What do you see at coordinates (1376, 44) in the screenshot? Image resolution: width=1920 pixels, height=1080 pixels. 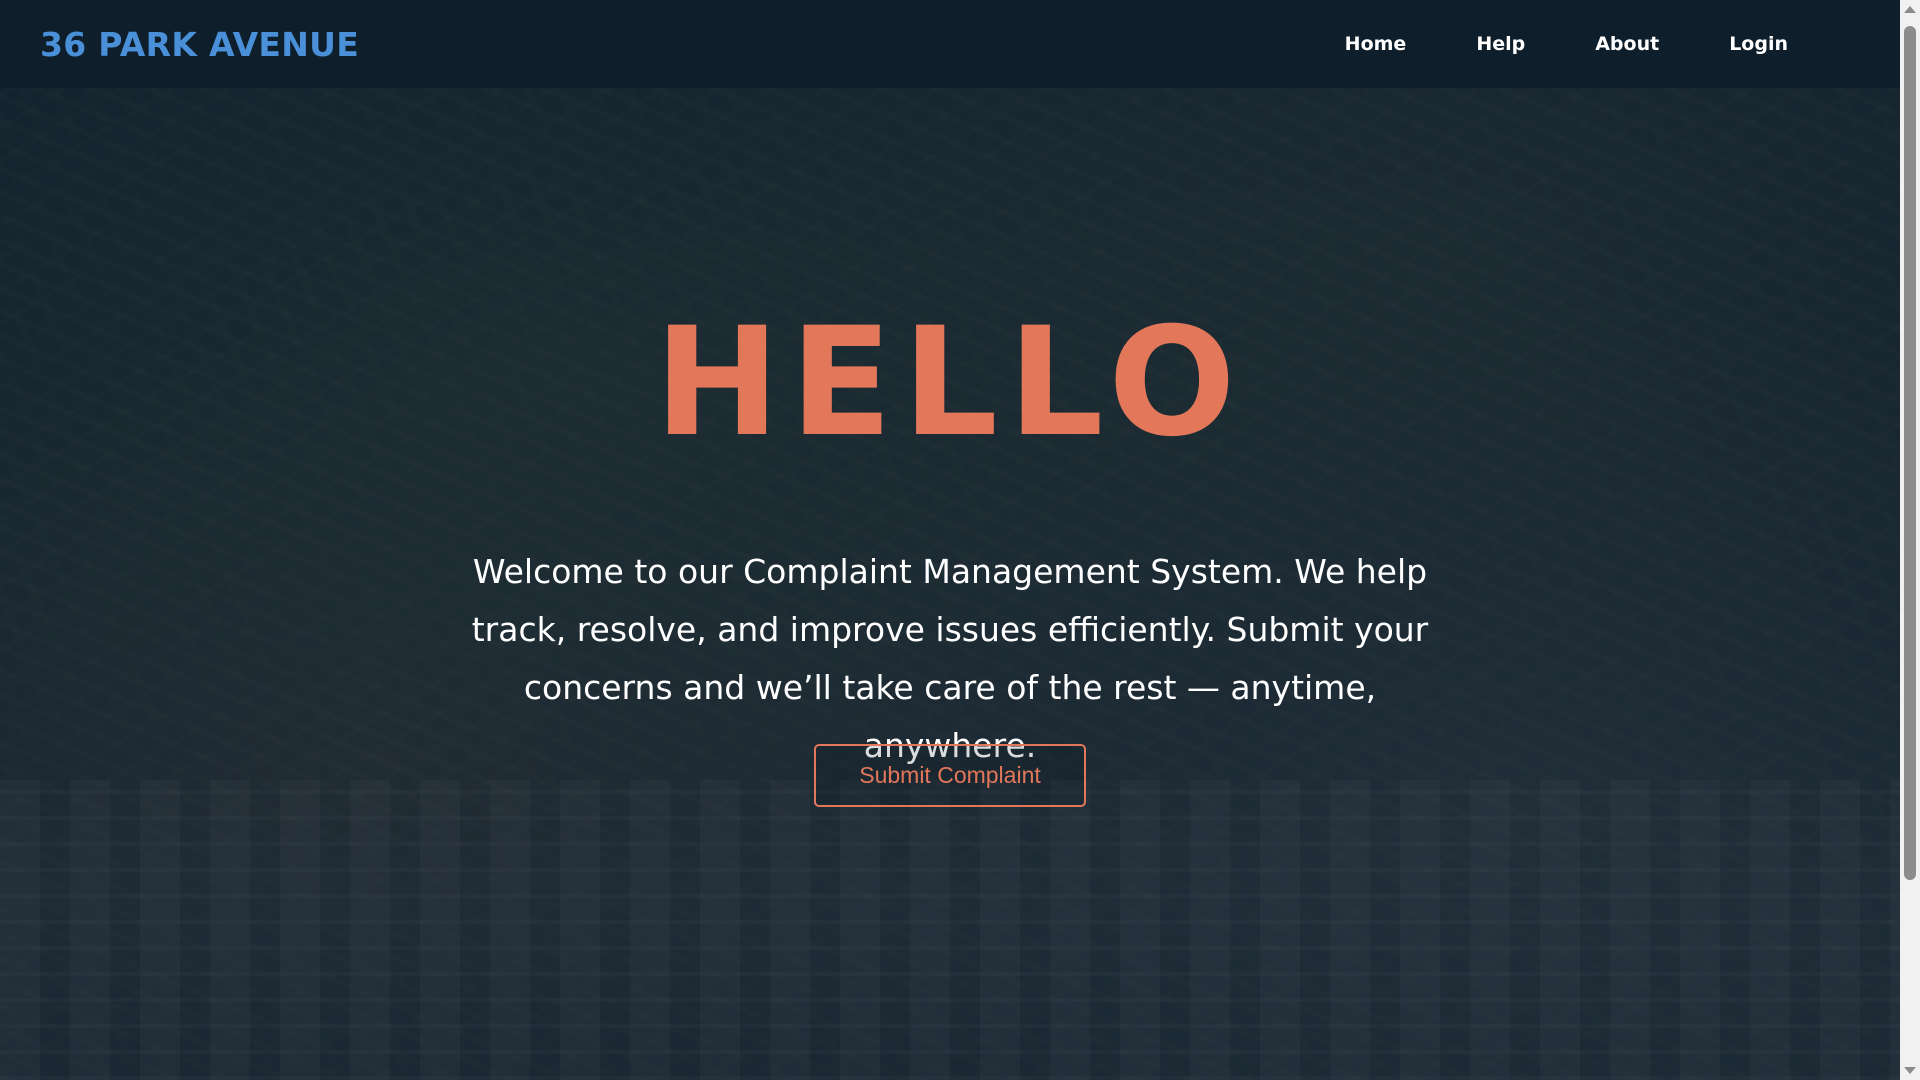 I see `nav-link-home: Home` at bounding box center [1376, 44].